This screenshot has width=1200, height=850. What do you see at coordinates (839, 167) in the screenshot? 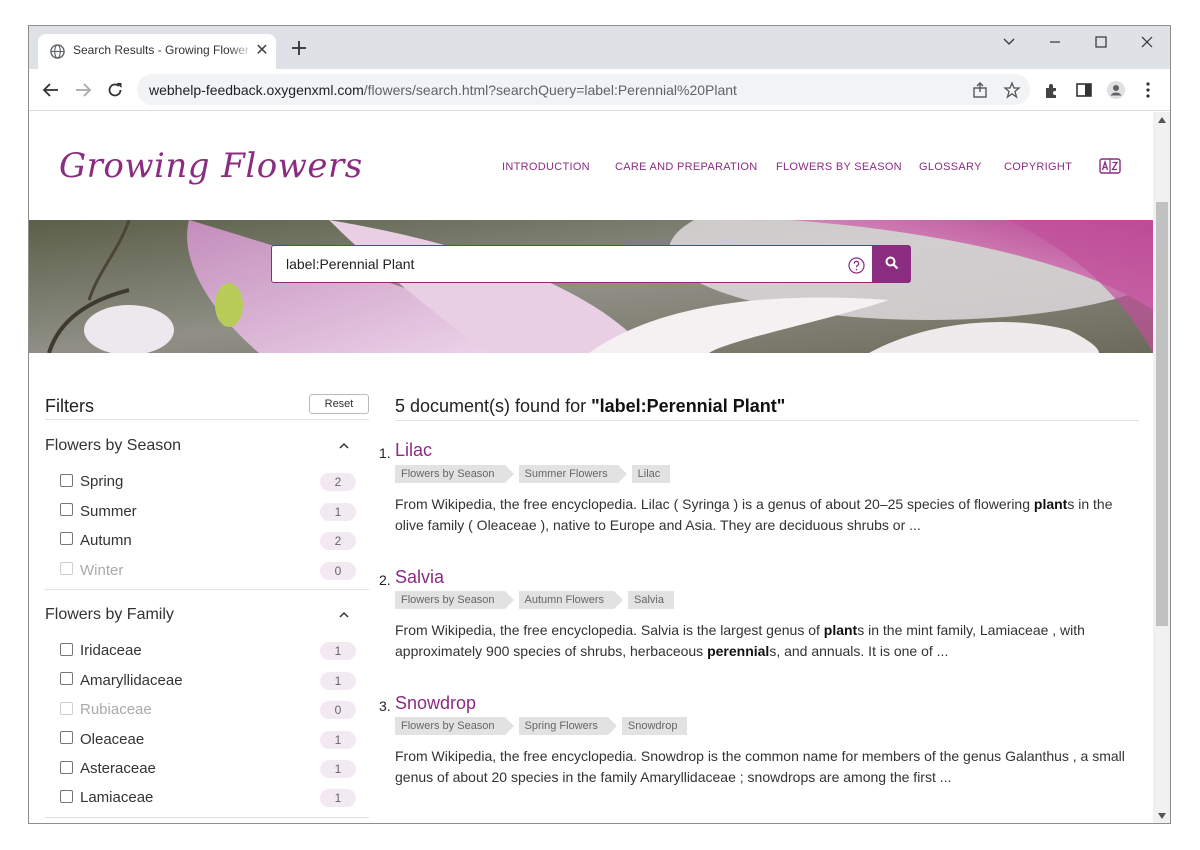
I see `nav-flowers-by-season: FLOWERS BY SEASON` at bounding box center [839, 167].